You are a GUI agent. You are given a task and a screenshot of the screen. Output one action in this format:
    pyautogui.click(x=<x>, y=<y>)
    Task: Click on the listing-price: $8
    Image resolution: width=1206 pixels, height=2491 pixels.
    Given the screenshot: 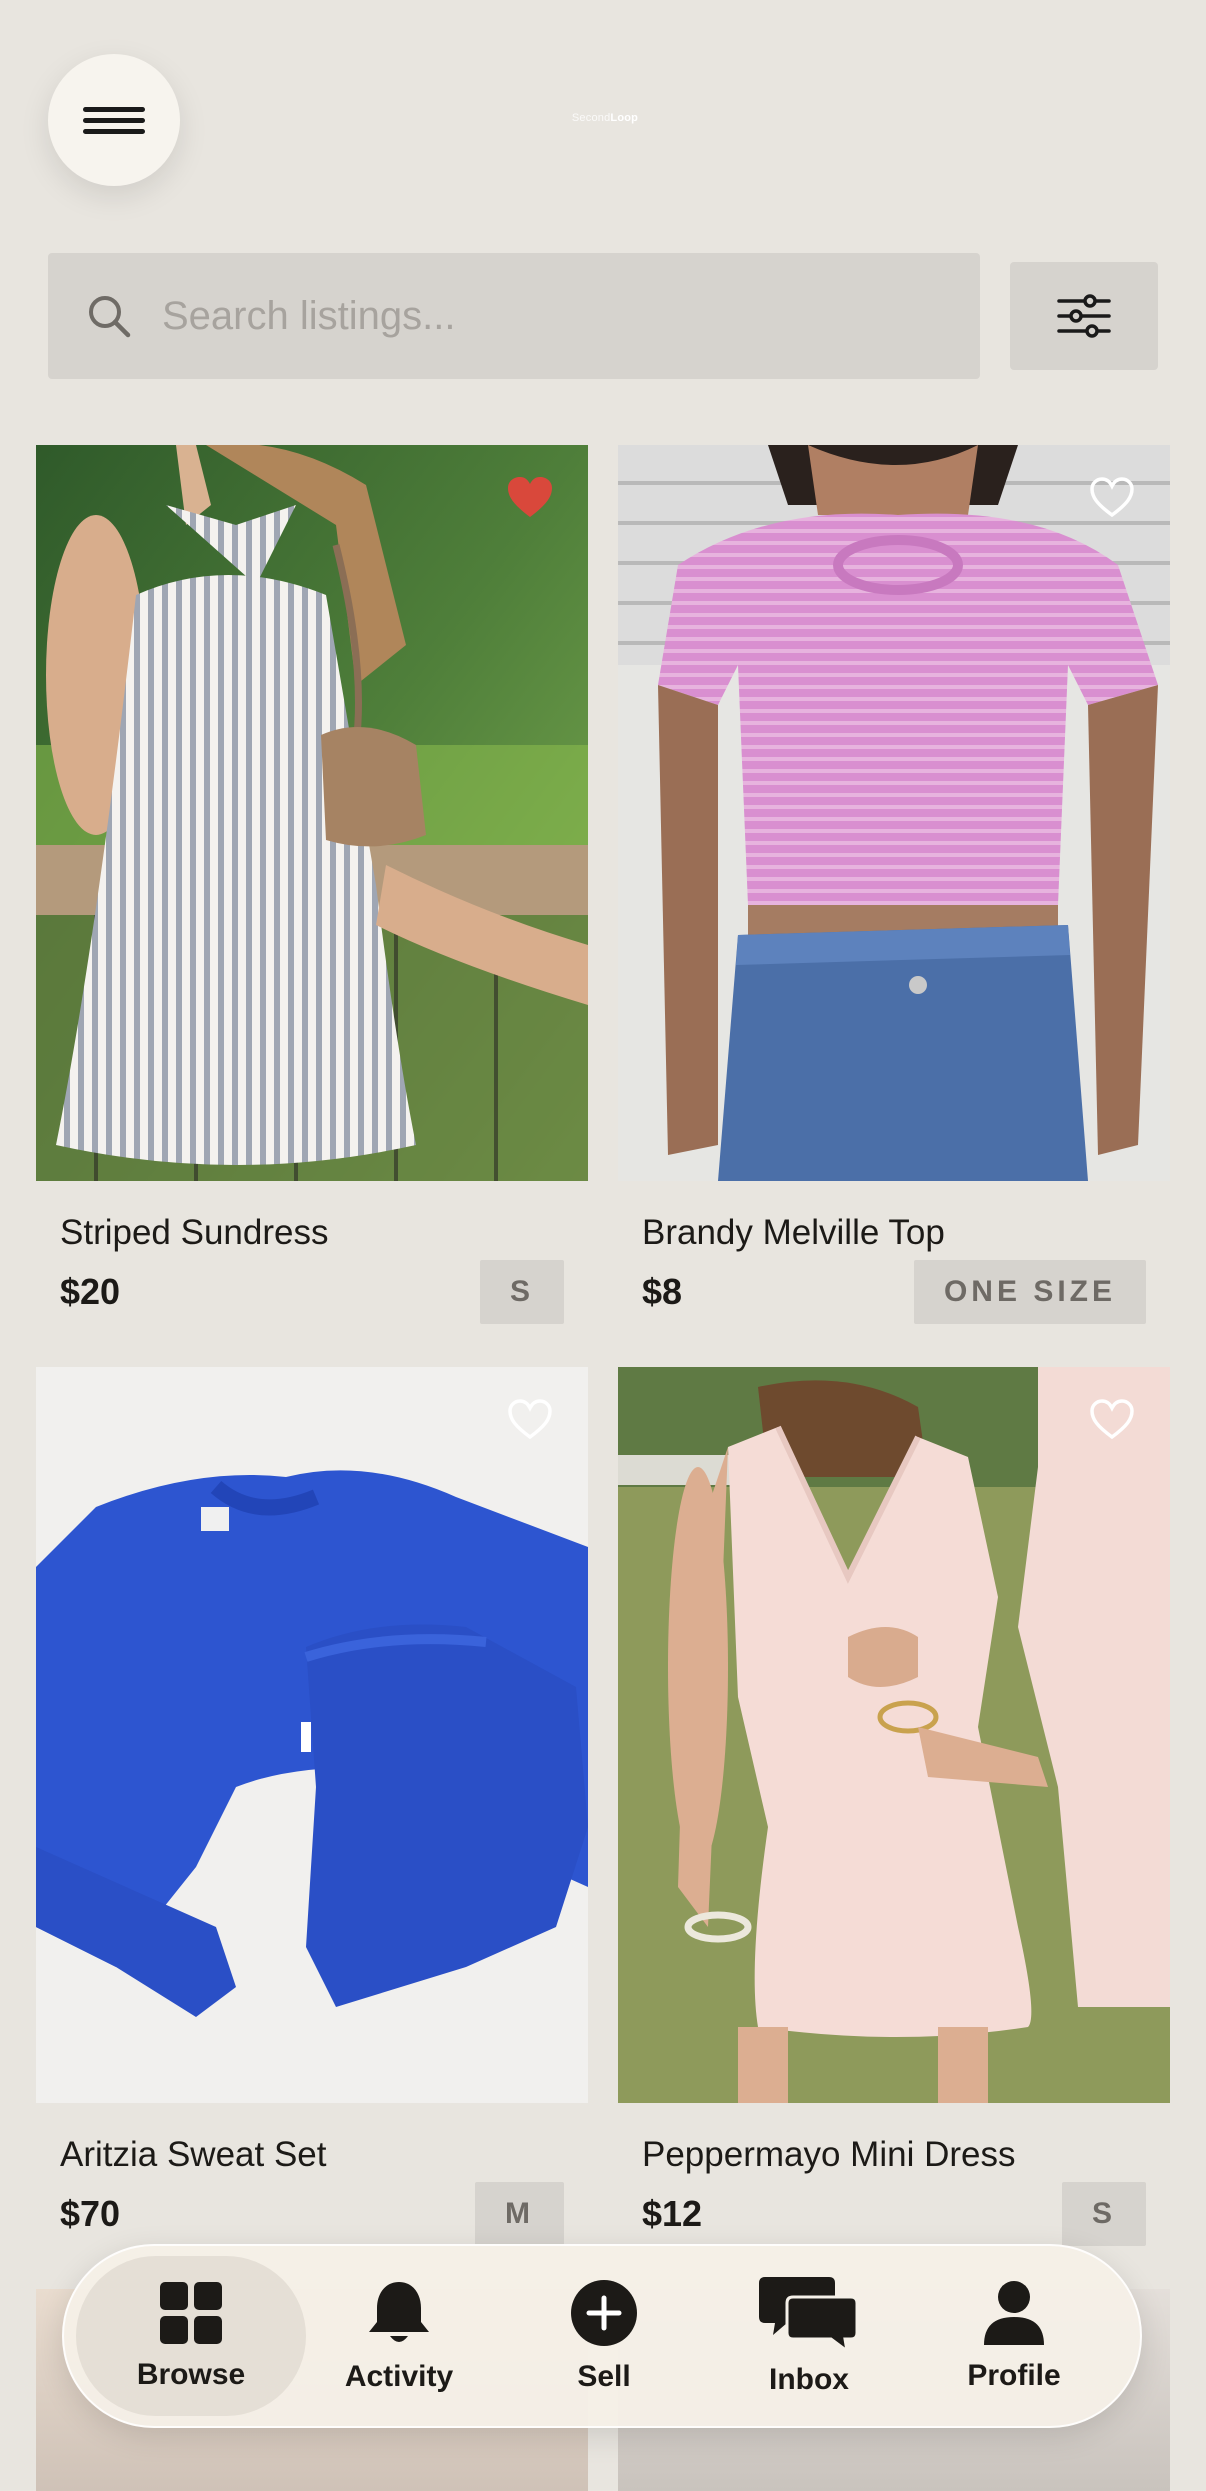 What is the action you would take?
    pyautogui.click(x=662, y=1291)
    